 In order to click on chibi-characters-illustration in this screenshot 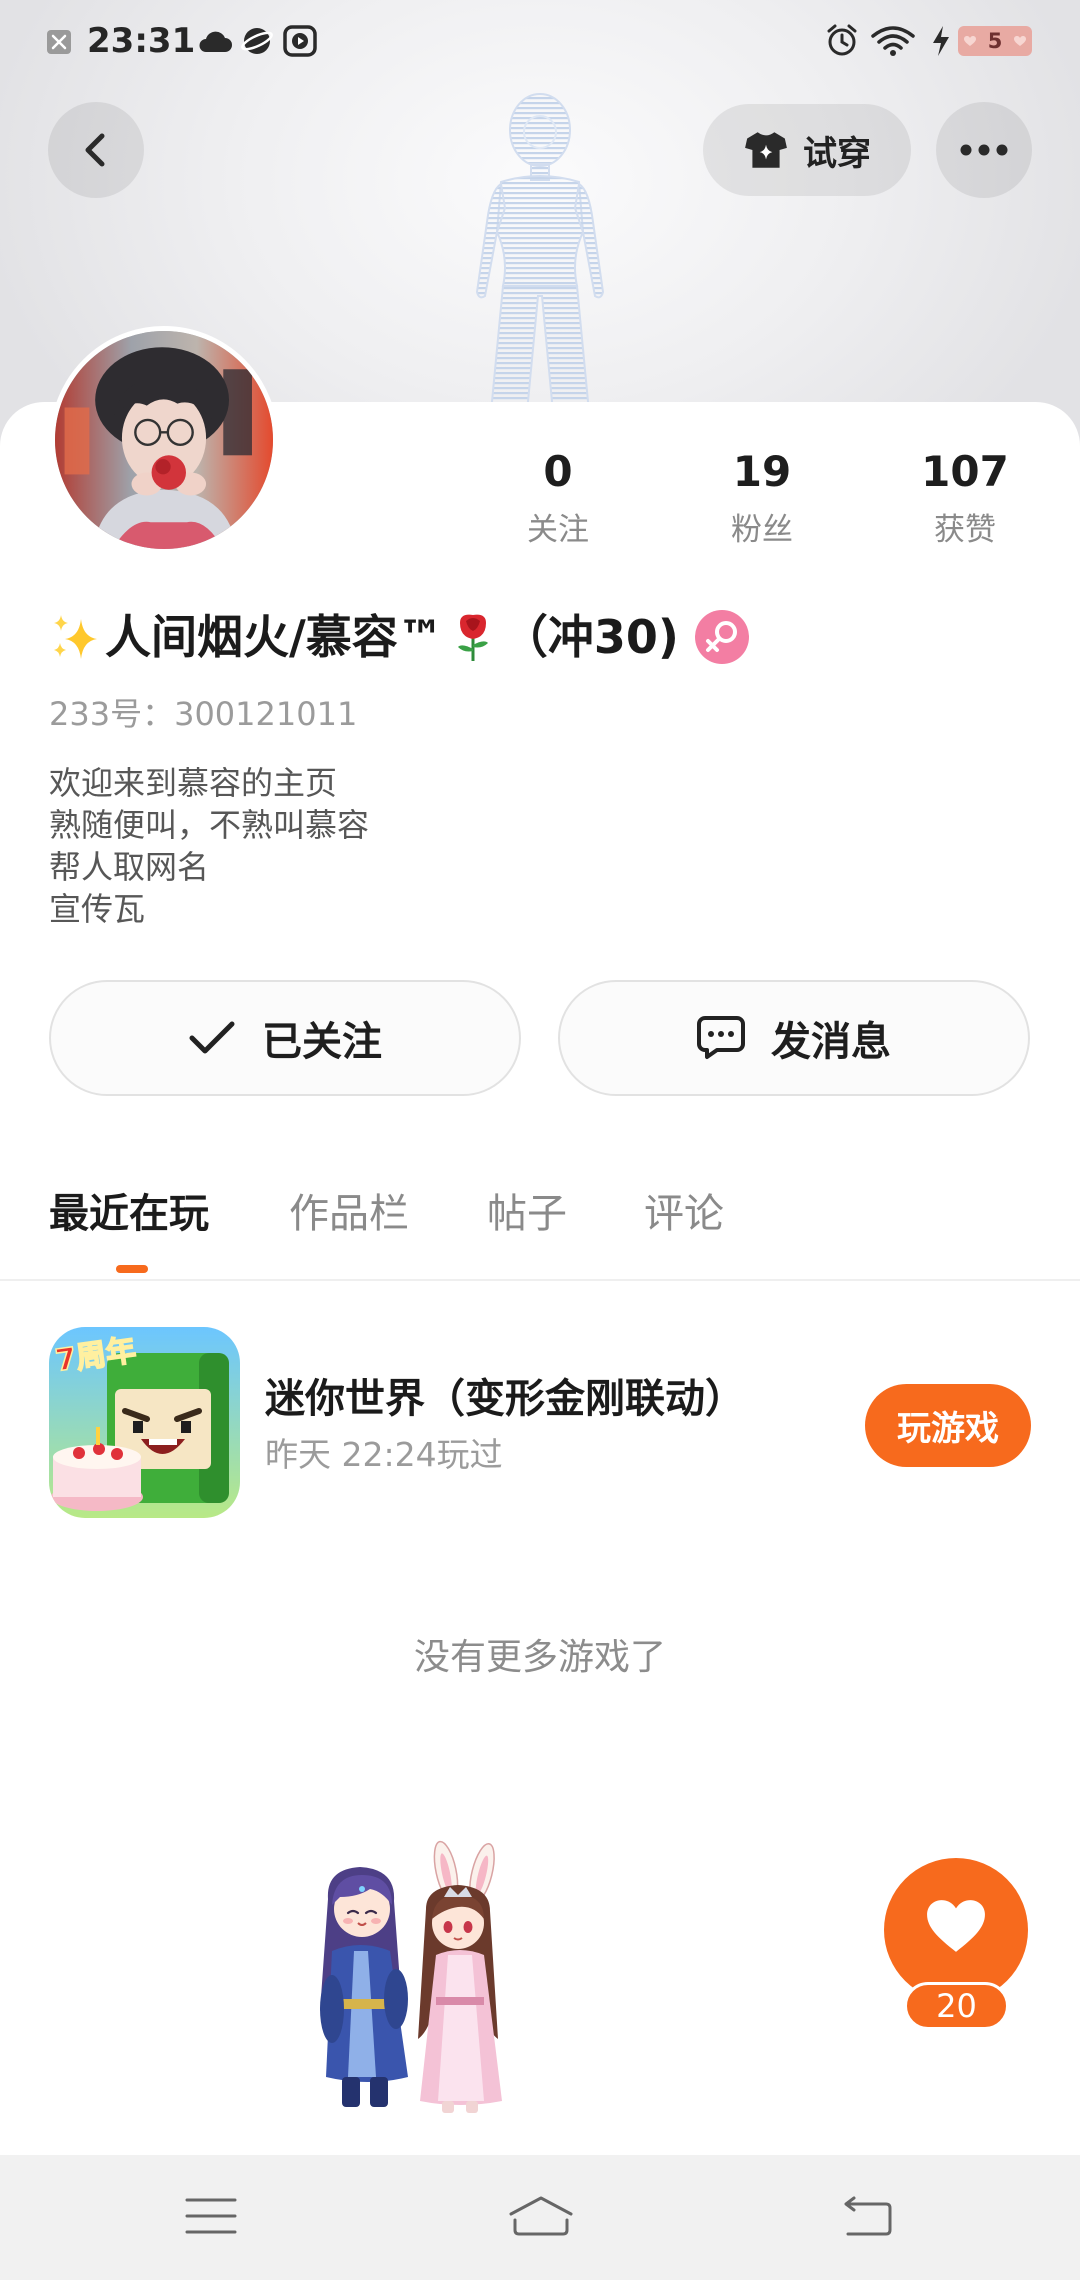, I will do `click(411, 1976)`.